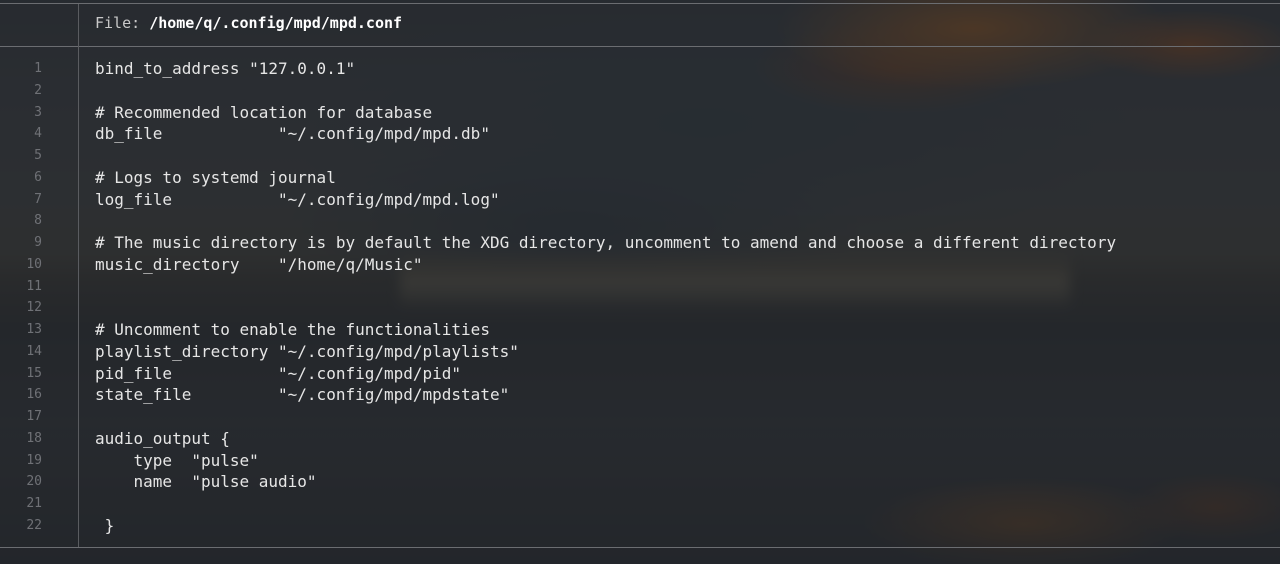  What do you see at coordinates (34, 416) in the screenshot?
I see `line-number: 17` at bounding box center [34, 416].